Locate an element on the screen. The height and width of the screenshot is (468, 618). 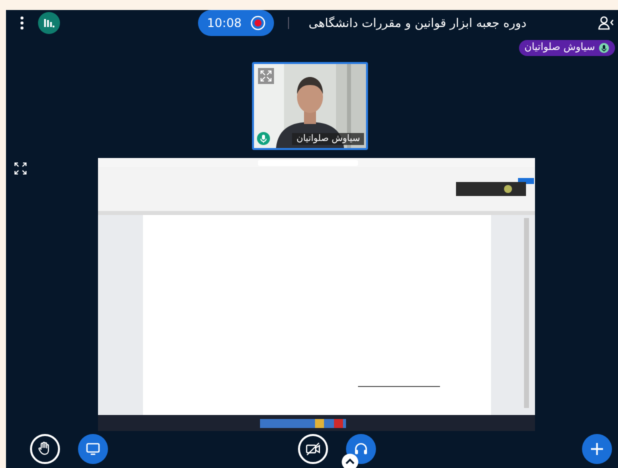
camera-off-icon is located at coordinates (313, 449).